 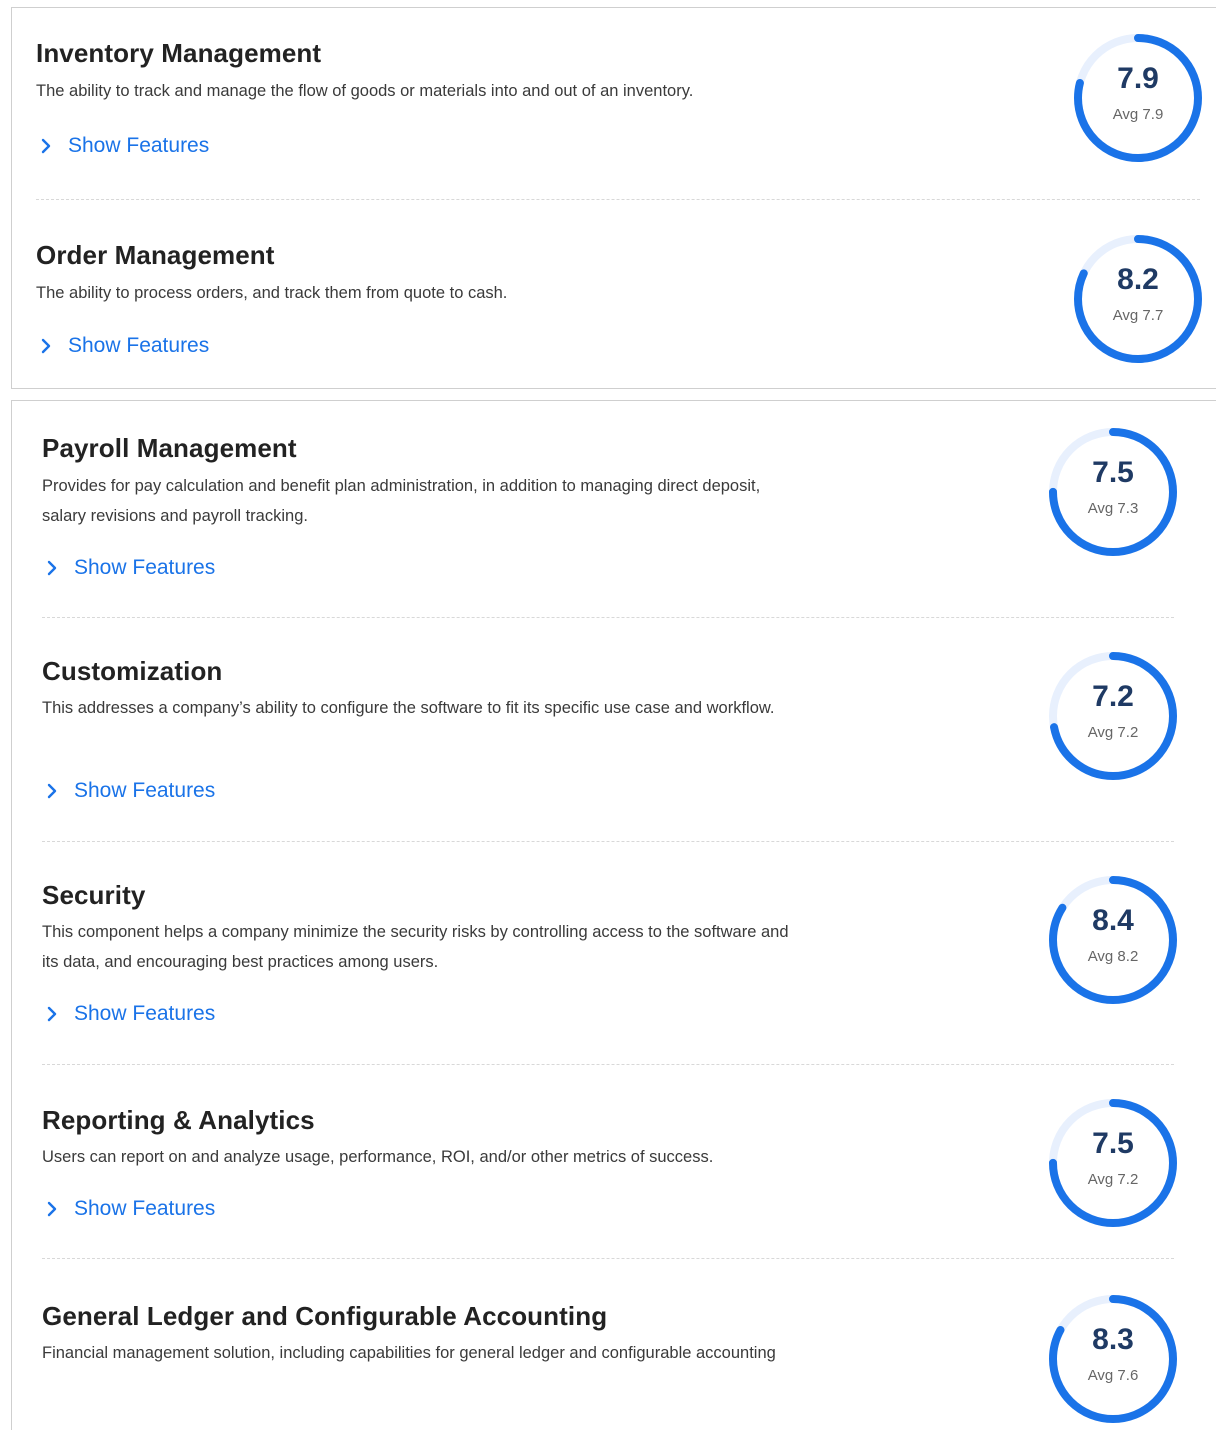 I want to click on feature-title: Customization, so click(x=132, y=671).